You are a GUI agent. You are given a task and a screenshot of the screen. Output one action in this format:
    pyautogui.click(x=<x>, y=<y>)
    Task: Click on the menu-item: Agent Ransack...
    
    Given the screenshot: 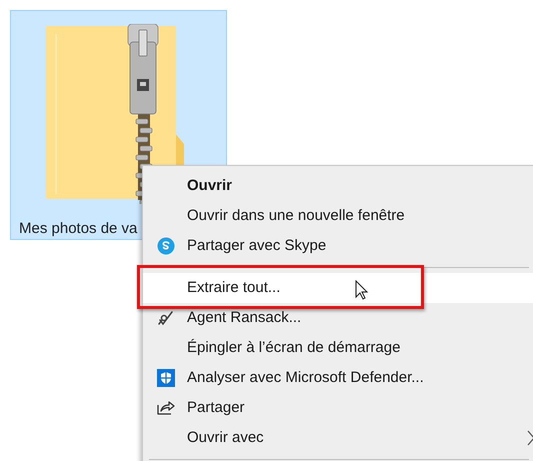 What is the action you would take?
    pyautogui.click(x=338, y=318)
    